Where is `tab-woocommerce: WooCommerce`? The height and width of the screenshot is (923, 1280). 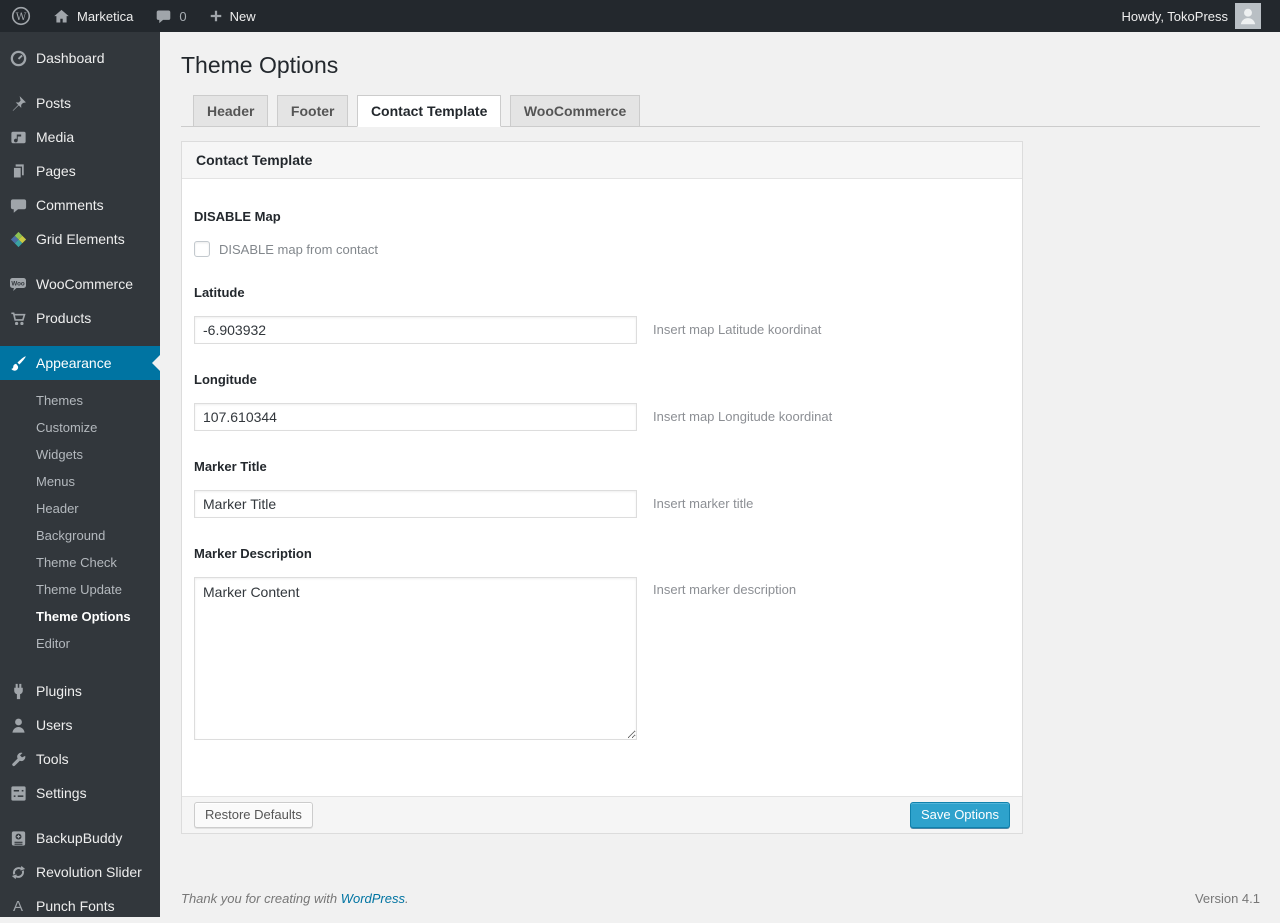
tab-woocommerce: WooCommerce is located at coordinates (575, 110).